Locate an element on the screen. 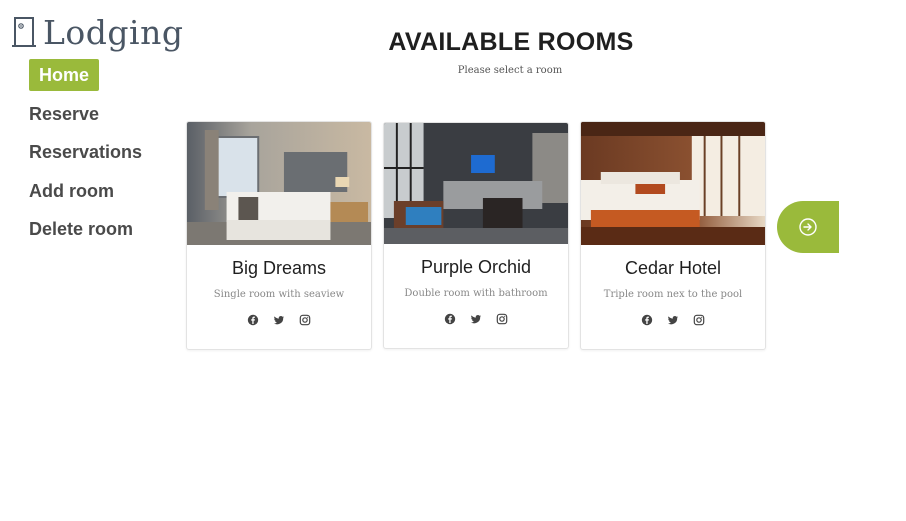 This screenshot has width=906, height=521. brand-name: Lodging is located at coordinates (113, 32).